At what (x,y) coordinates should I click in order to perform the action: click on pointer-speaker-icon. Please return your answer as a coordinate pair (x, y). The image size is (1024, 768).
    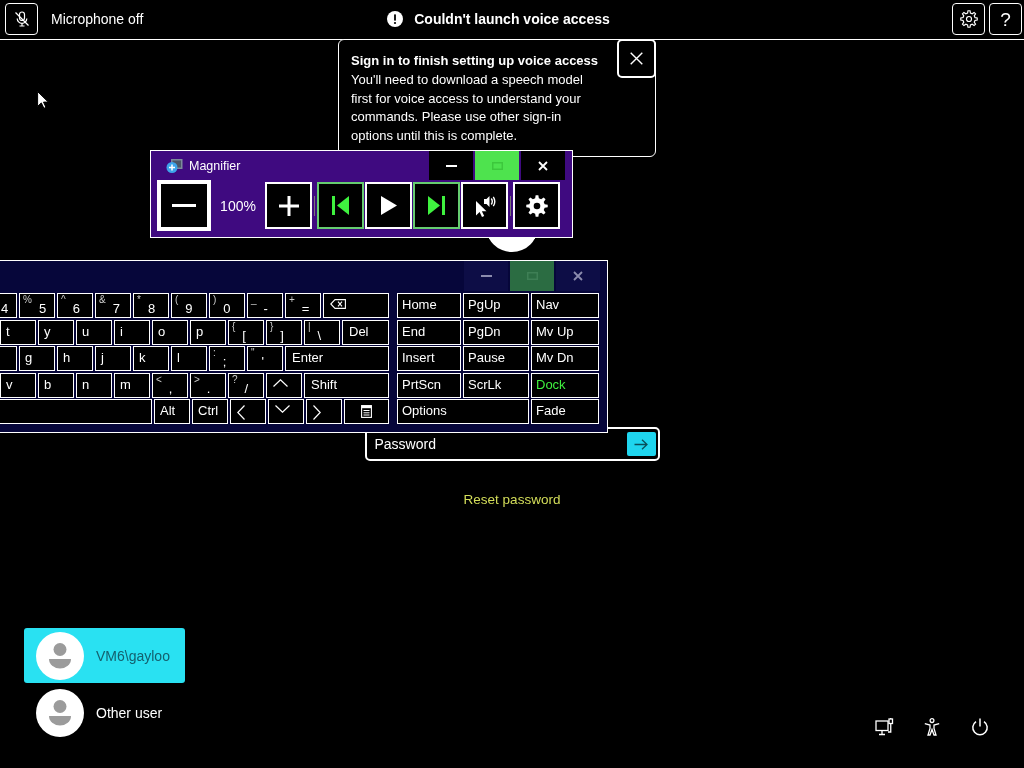
    Looking at the image, I should click on (484, 205).